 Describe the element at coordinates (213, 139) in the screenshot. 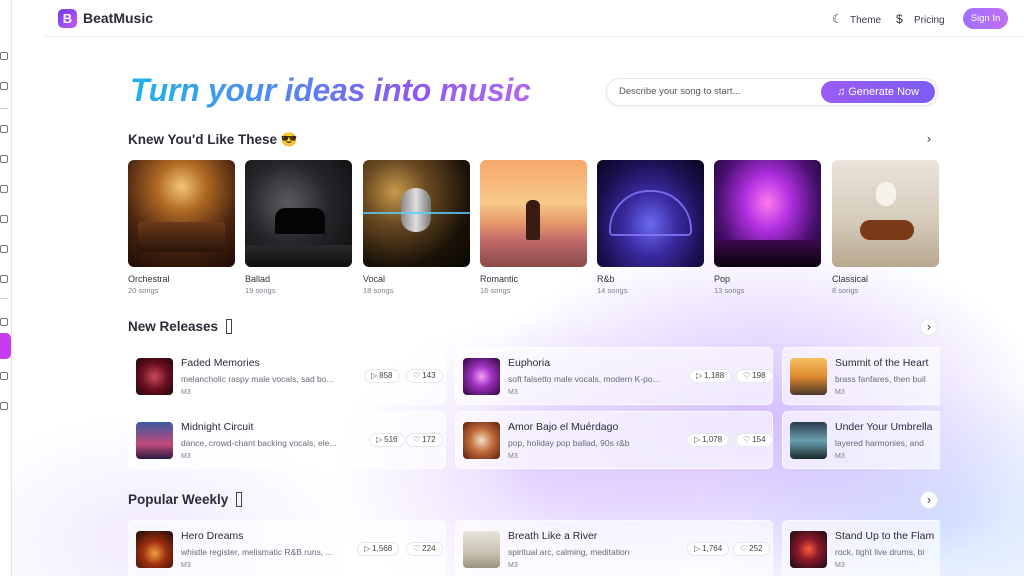

I see `genres-section-title: Knew You'd Like These 😎` at that location.